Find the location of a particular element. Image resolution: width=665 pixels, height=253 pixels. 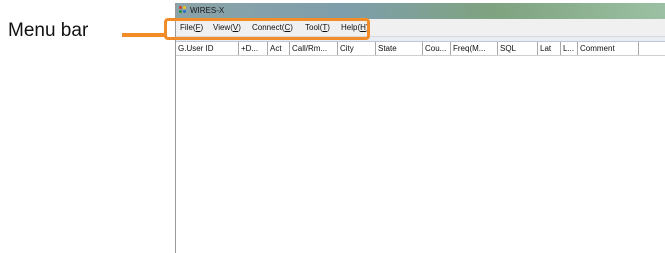

column-header-sql: SQL is located at coordinates (518, 48).